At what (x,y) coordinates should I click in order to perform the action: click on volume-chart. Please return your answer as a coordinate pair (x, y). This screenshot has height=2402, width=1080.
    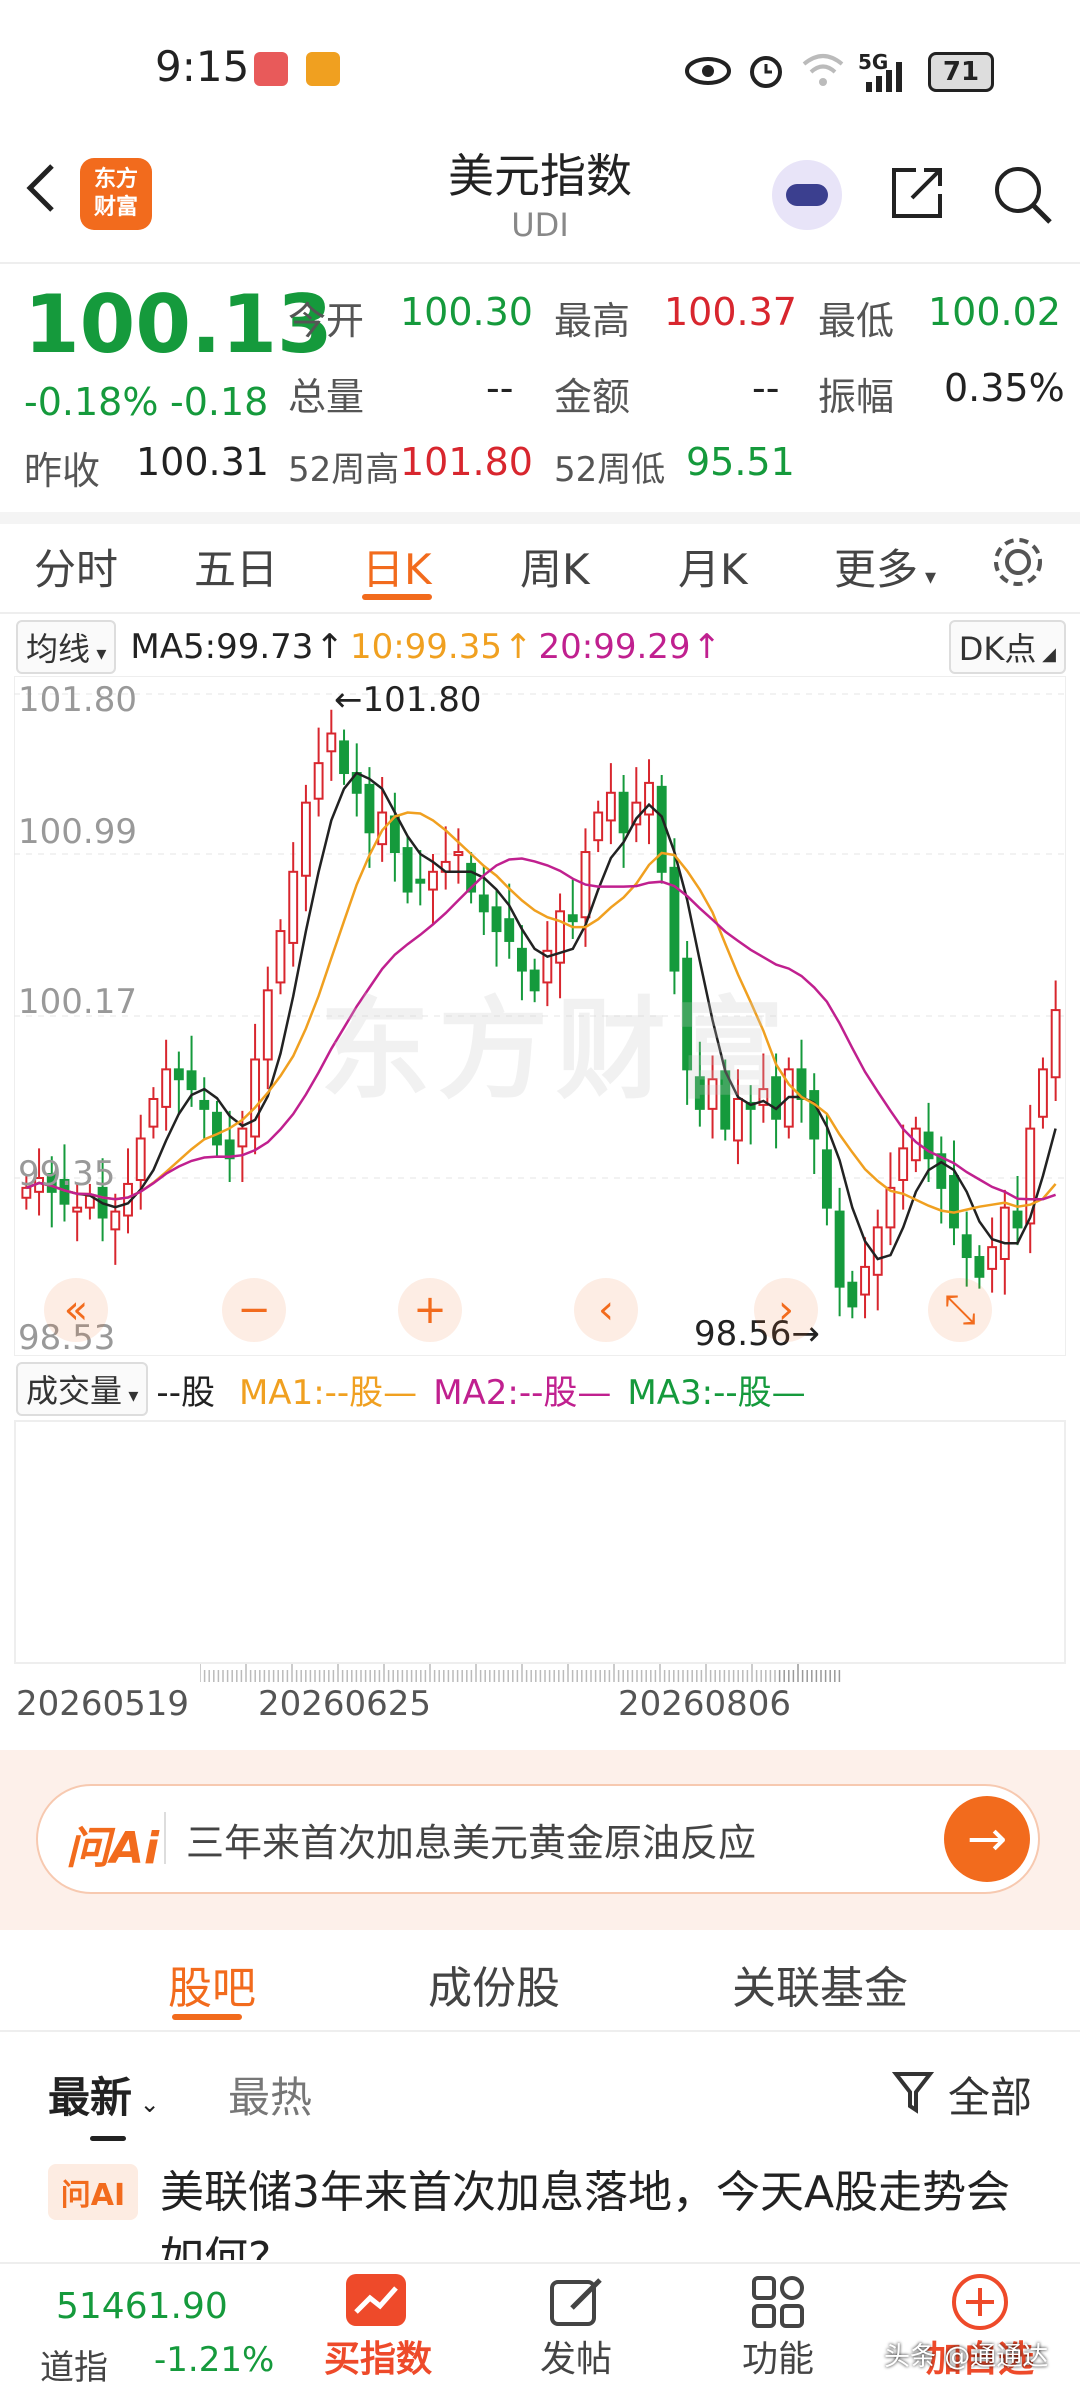
    Looking at the image, I should click on (540, 1542).